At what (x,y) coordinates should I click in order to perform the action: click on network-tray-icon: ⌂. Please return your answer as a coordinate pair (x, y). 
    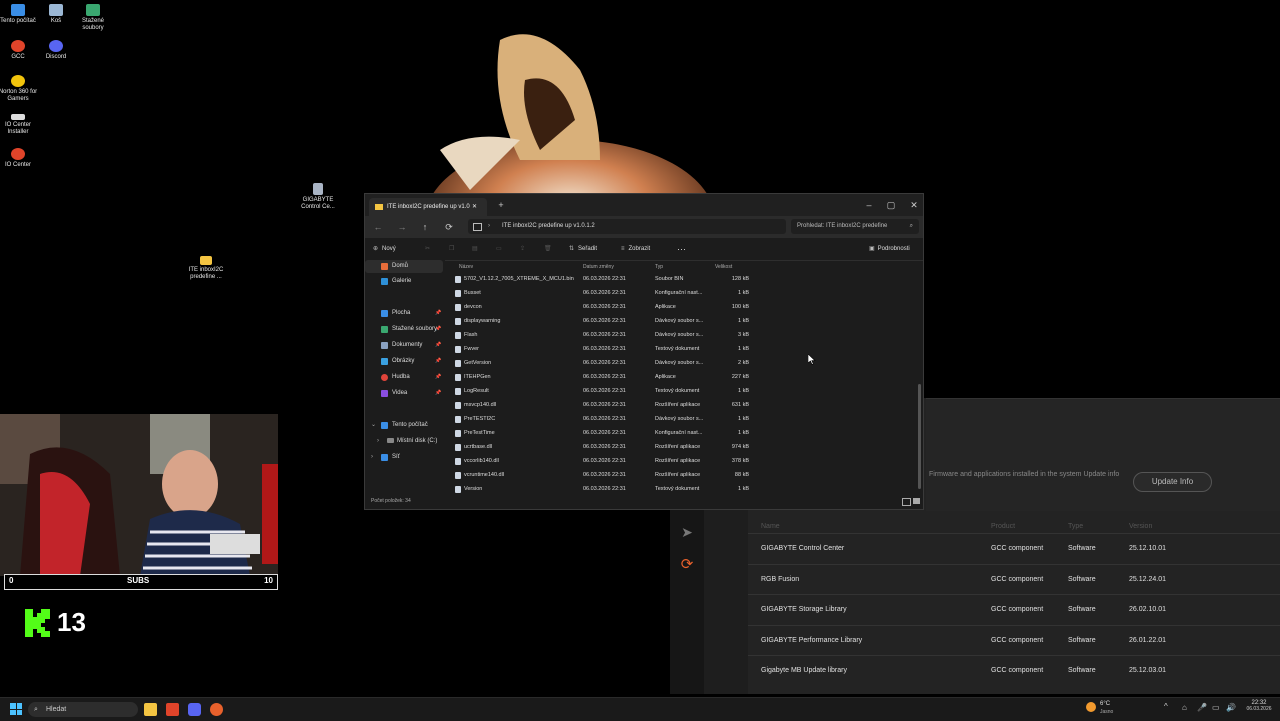
    Looking at the image, I should click on (1184, 707).